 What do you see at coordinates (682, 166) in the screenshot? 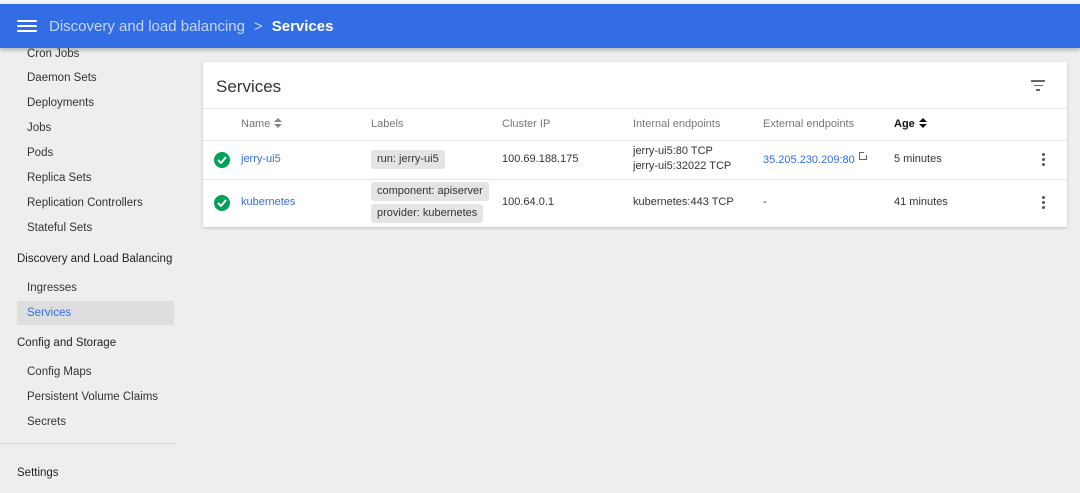
I see `internal-endpoint: jerry-ui5:32022 TCP` at bounding box center [682, 166].